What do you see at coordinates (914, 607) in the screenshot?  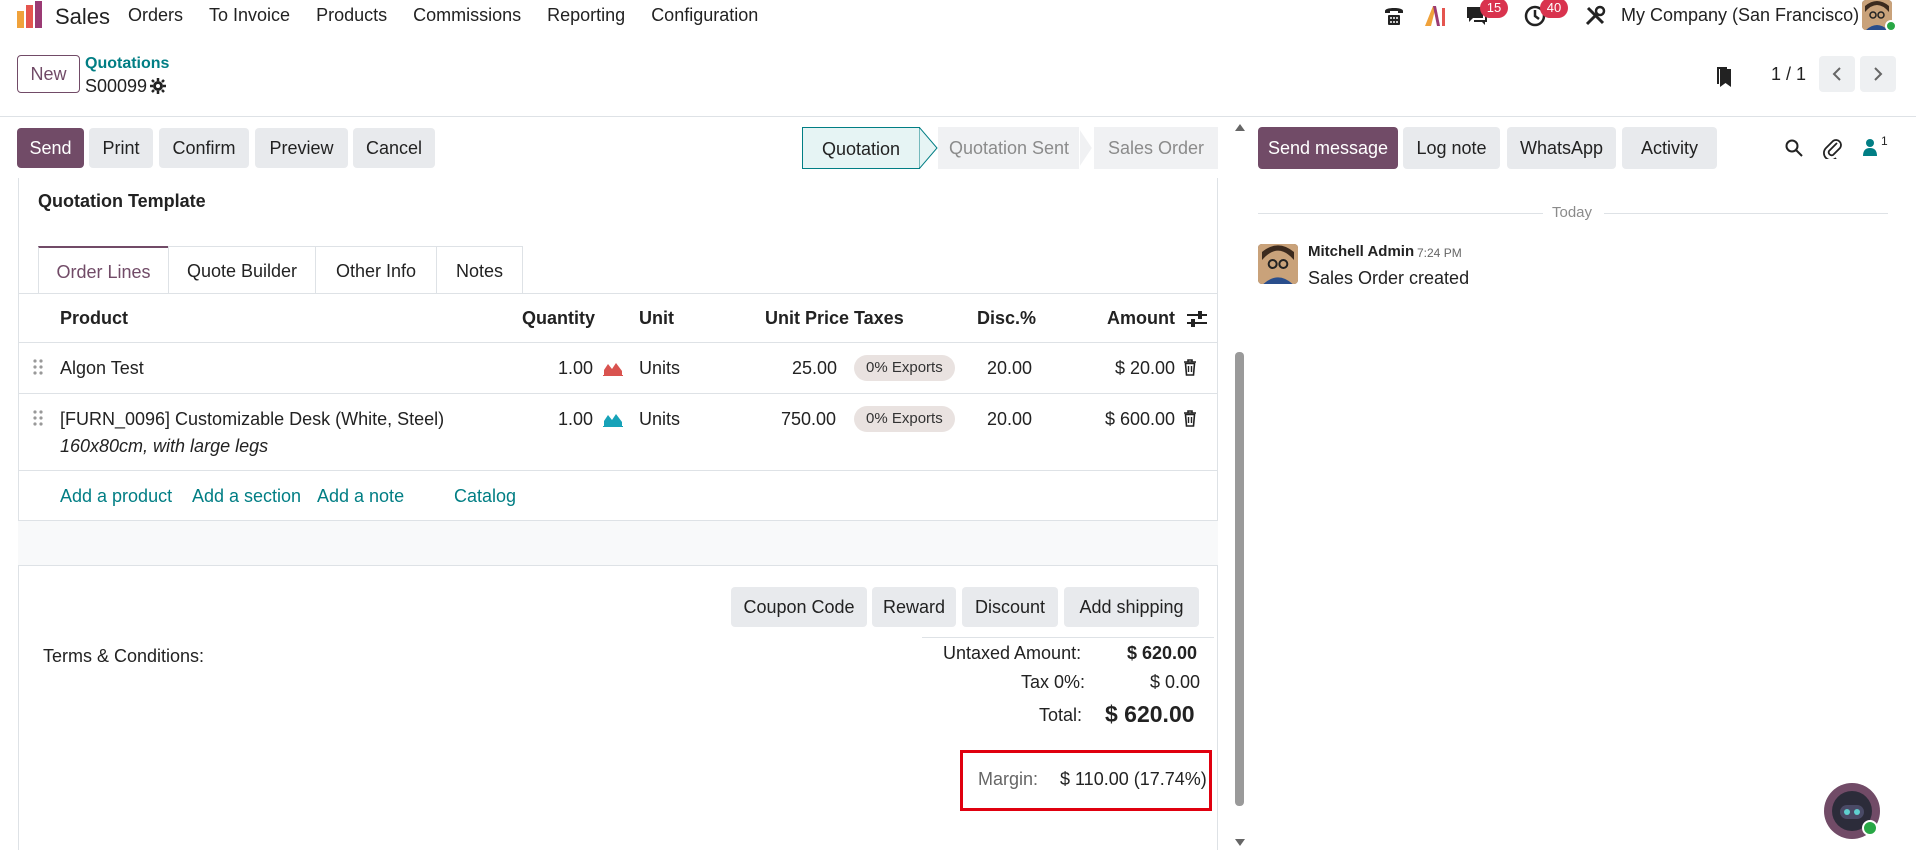 I see `reward-button: Reward` at bounding box center [914, 607].